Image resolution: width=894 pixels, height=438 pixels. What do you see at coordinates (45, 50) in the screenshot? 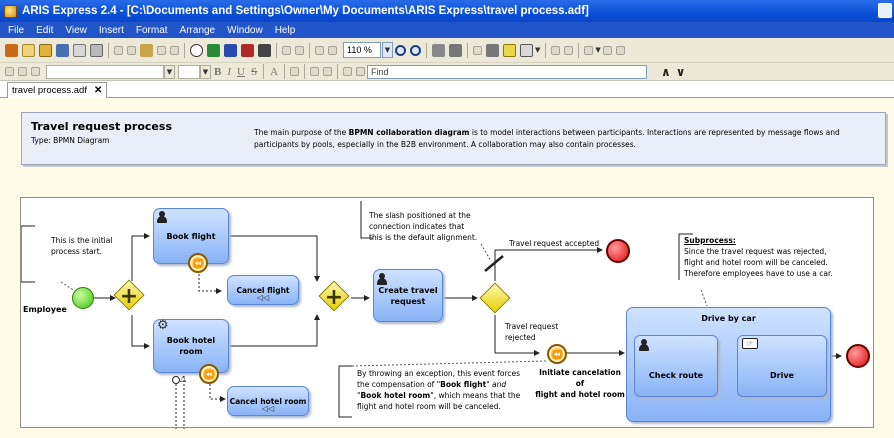
I see `open-folder-icon` at bounding box center [45, 50].